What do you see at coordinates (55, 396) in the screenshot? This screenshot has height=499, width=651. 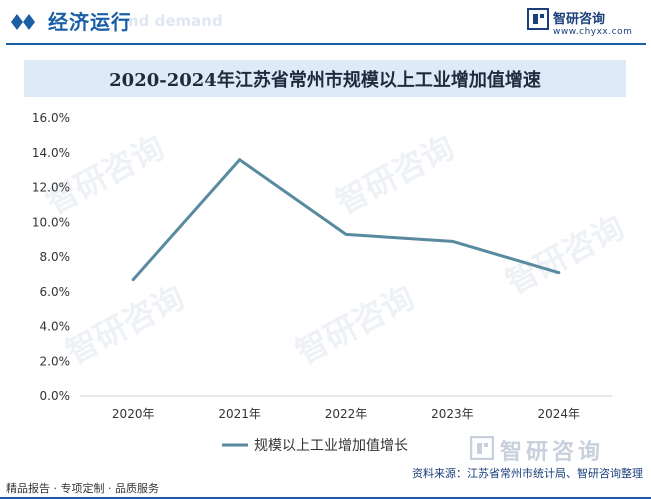 I see `y-tick-label: 0.0%` at bounding box center [55, 396].